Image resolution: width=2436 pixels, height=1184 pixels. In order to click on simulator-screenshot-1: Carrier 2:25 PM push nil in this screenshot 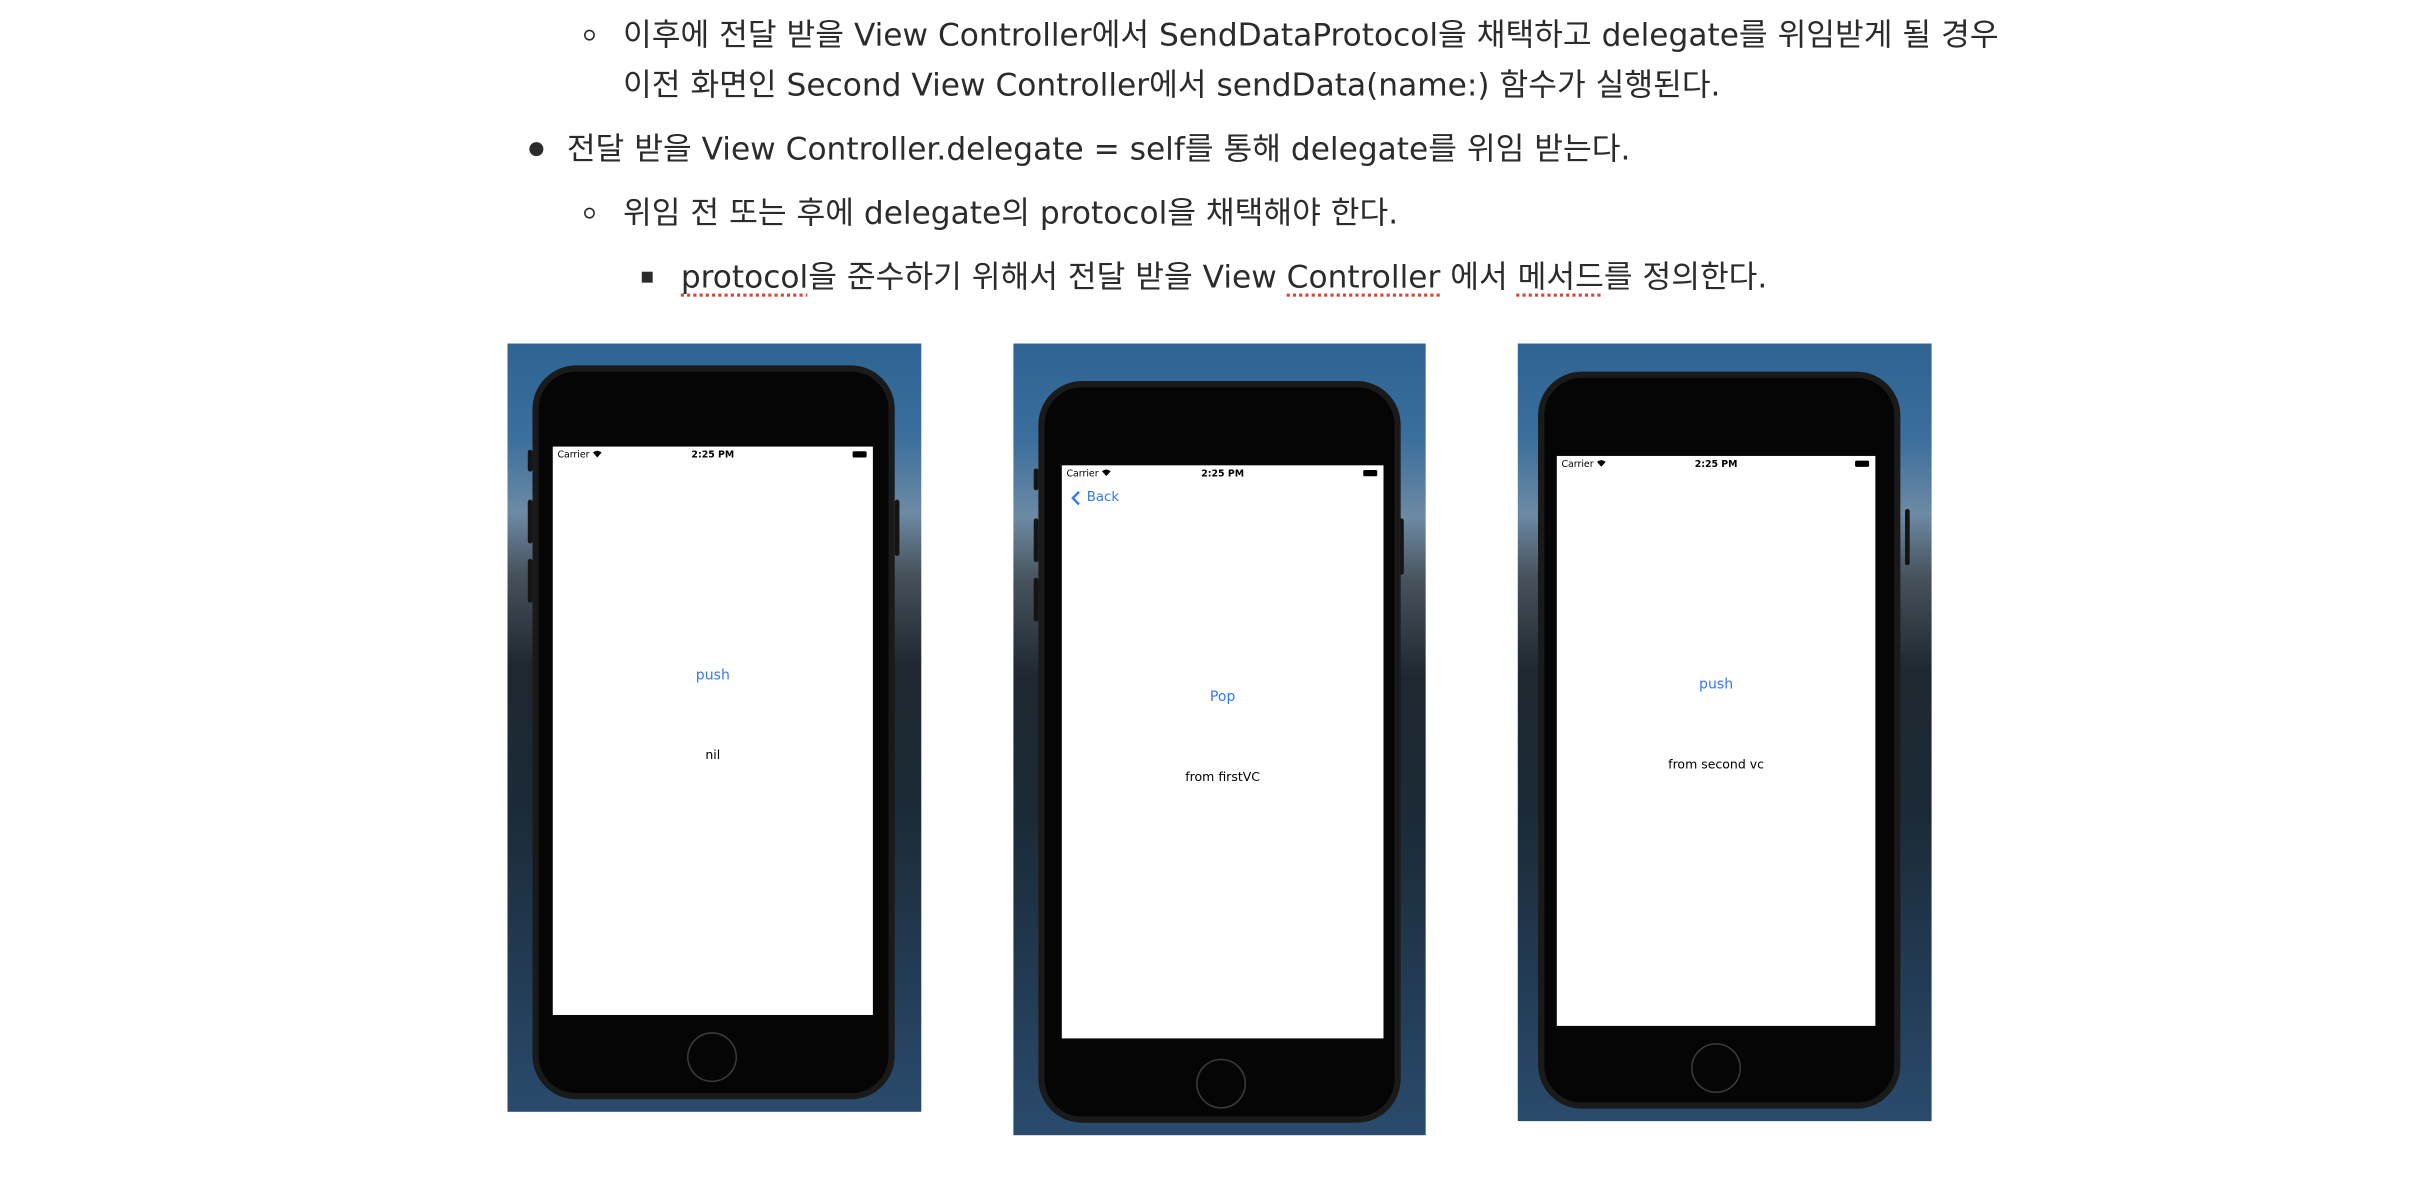, I will do `click(714, 727)`.